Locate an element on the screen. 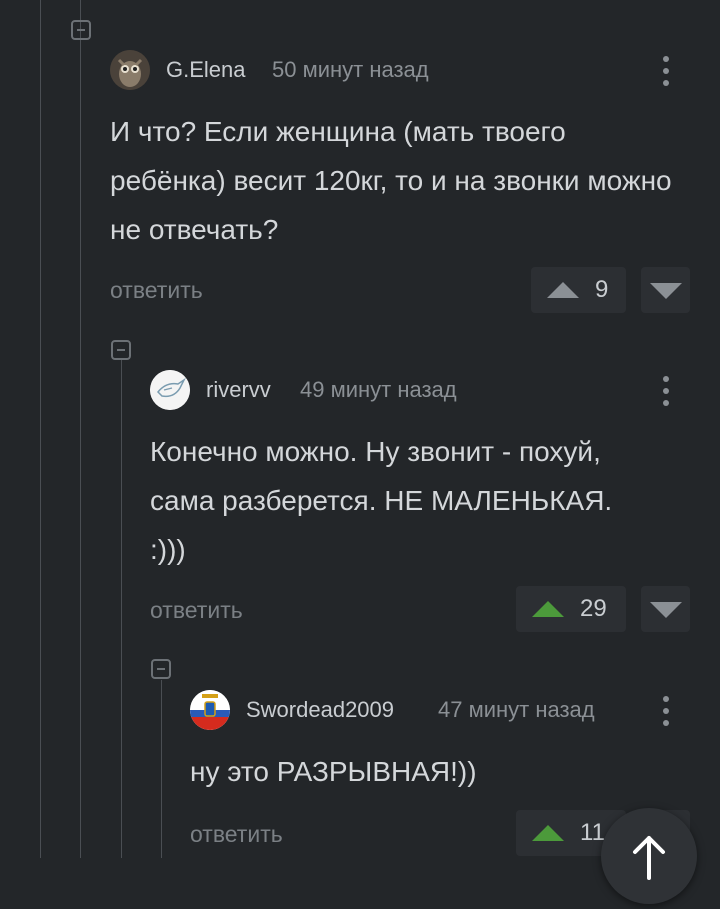 The width and height of the screenshot is (720, 909). comment-time: 50 минут назад is located at coordinates (350, 69).